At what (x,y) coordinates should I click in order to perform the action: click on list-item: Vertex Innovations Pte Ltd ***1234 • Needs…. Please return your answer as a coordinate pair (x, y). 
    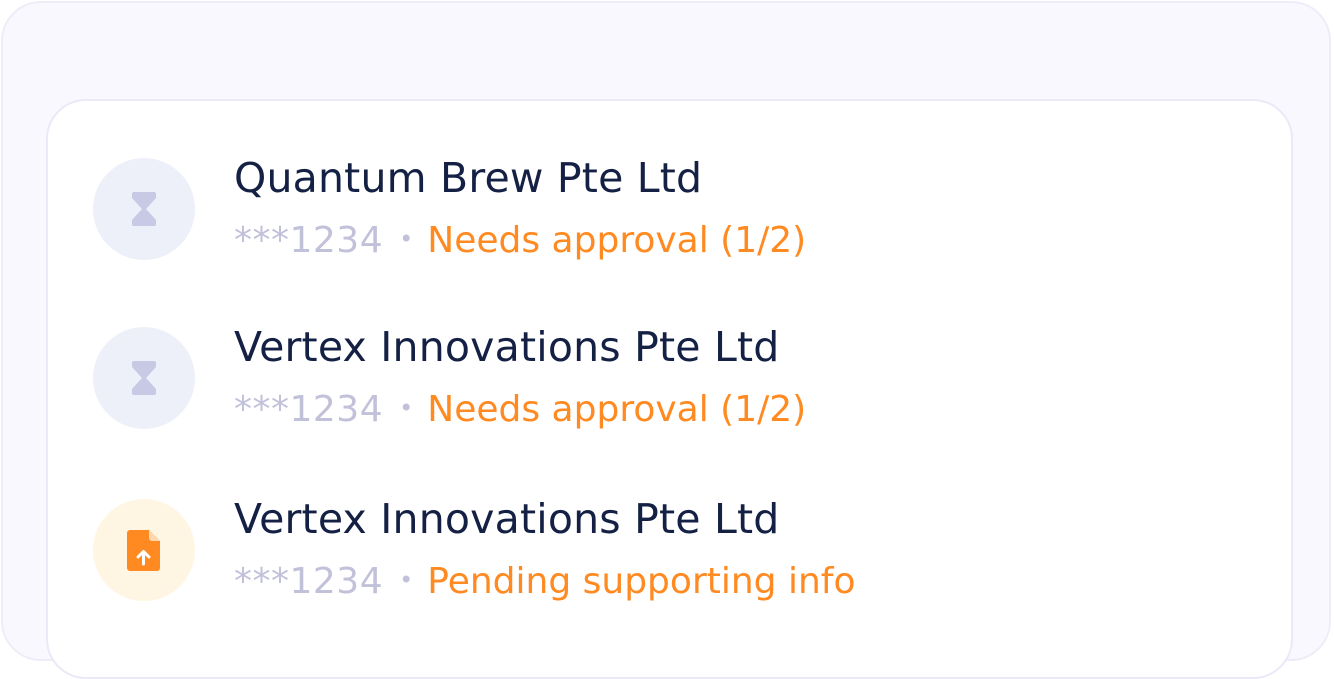
    Looking at the image, I should click on (668, 377).